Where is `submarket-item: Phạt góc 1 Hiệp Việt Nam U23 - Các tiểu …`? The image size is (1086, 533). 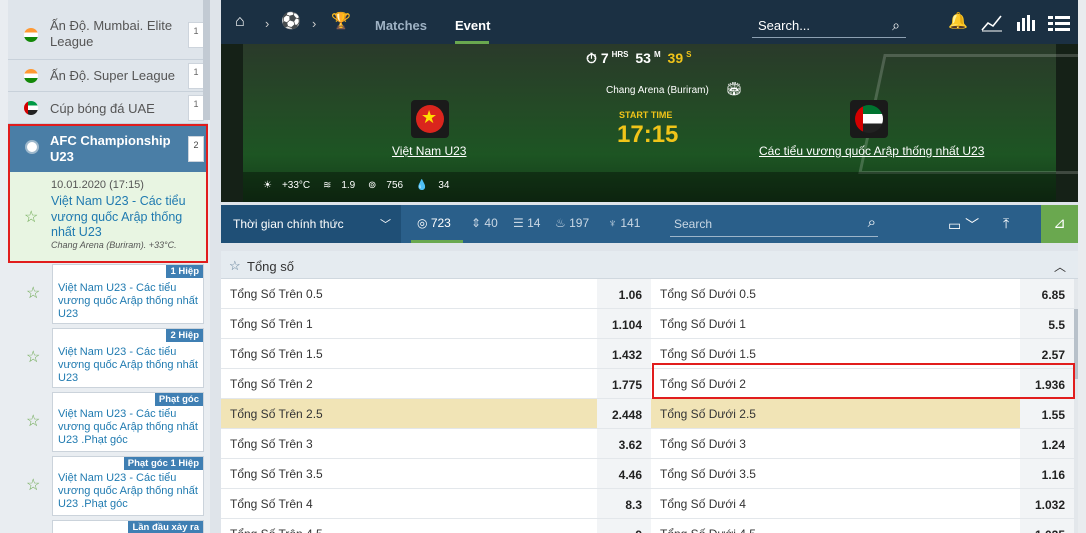
submarket-item: Phạt góc 1 Hiệp Việt Nam U23 - Các tiểu … is located at coordinates (128, 486).